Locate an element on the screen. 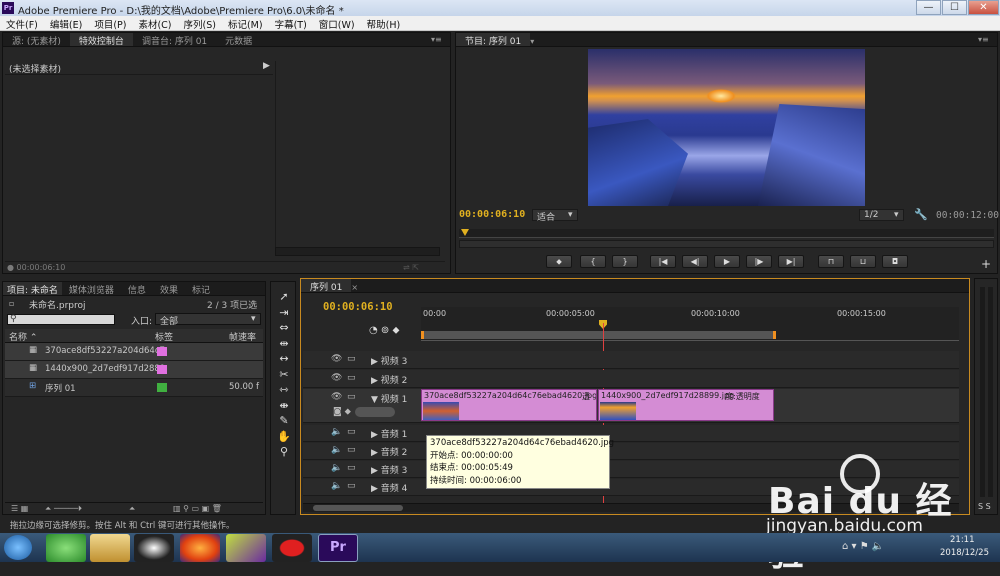 The width and height of the screenshot is (1000, 576). list-view-icon: ☰ ▦ is located at coordinates (19, 508).